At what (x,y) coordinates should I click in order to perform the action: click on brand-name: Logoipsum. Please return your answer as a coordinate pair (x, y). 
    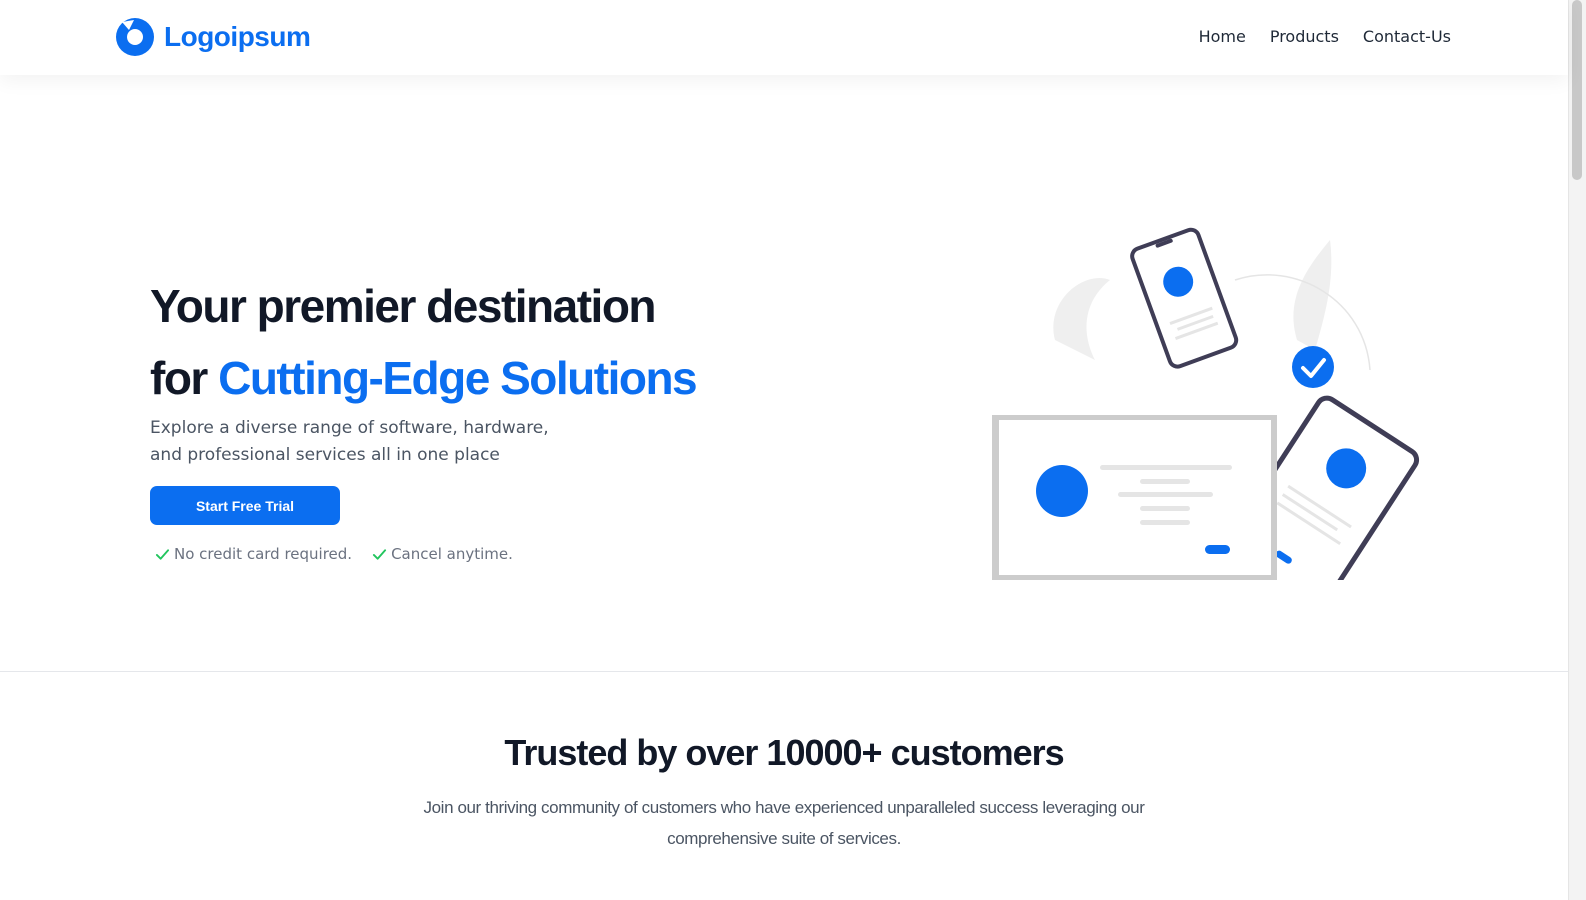
    Looking at the image, I should click on (237, 36).